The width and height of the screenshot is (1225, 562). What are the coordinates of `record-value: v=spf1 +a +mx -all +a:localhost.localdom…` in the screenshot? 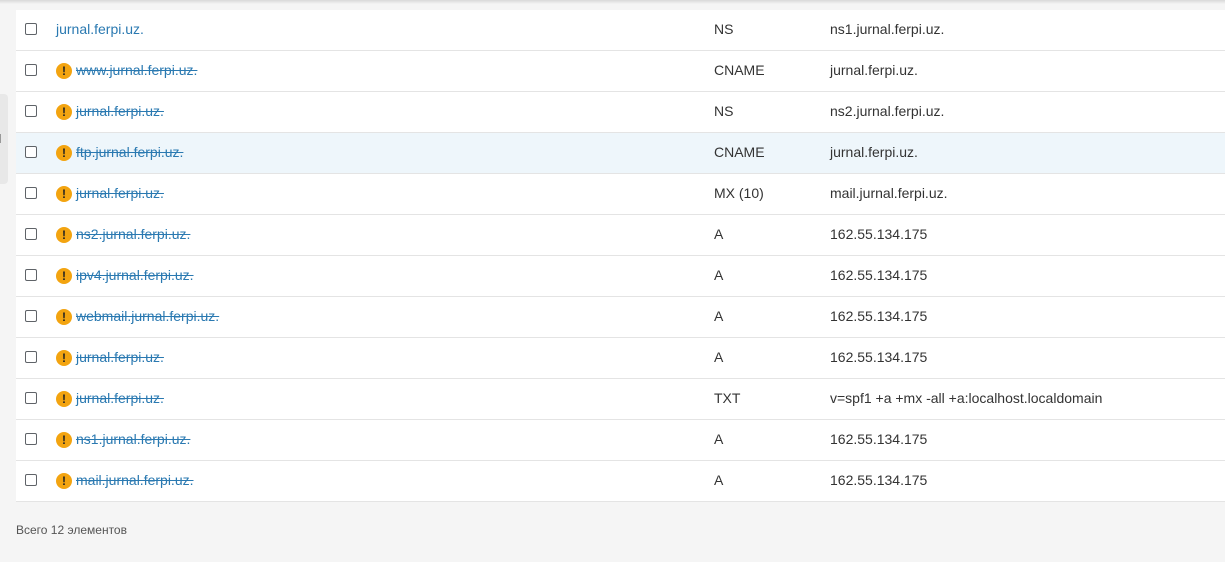 It's located at (966, 398).